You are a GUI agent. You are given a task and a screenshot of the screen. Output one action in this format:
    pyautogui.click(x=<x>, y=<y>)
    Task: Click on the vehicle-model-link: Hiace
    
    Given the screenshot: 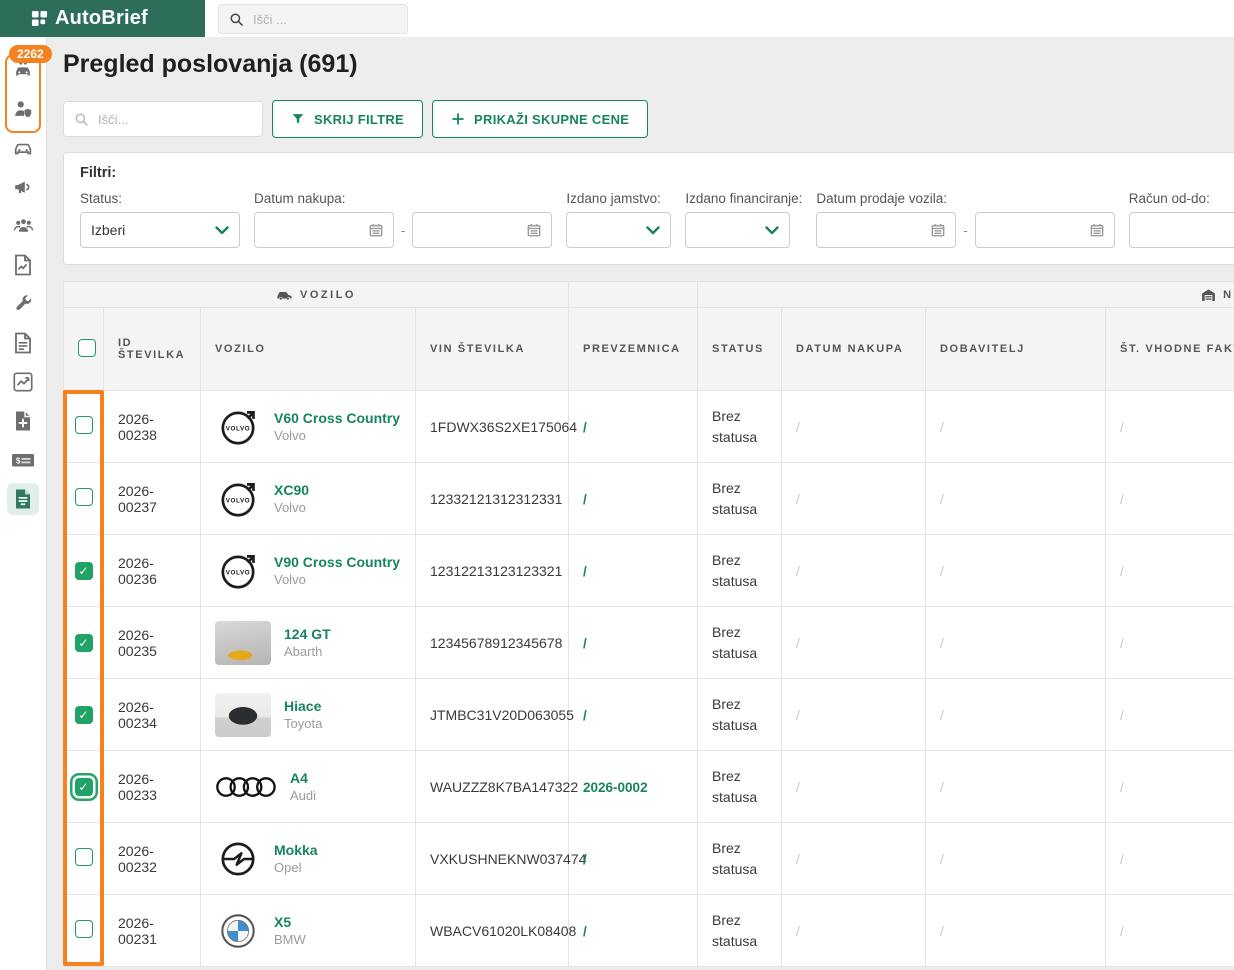 What is the action you would take?
    pyautogui.click(x=303, y=706)
    